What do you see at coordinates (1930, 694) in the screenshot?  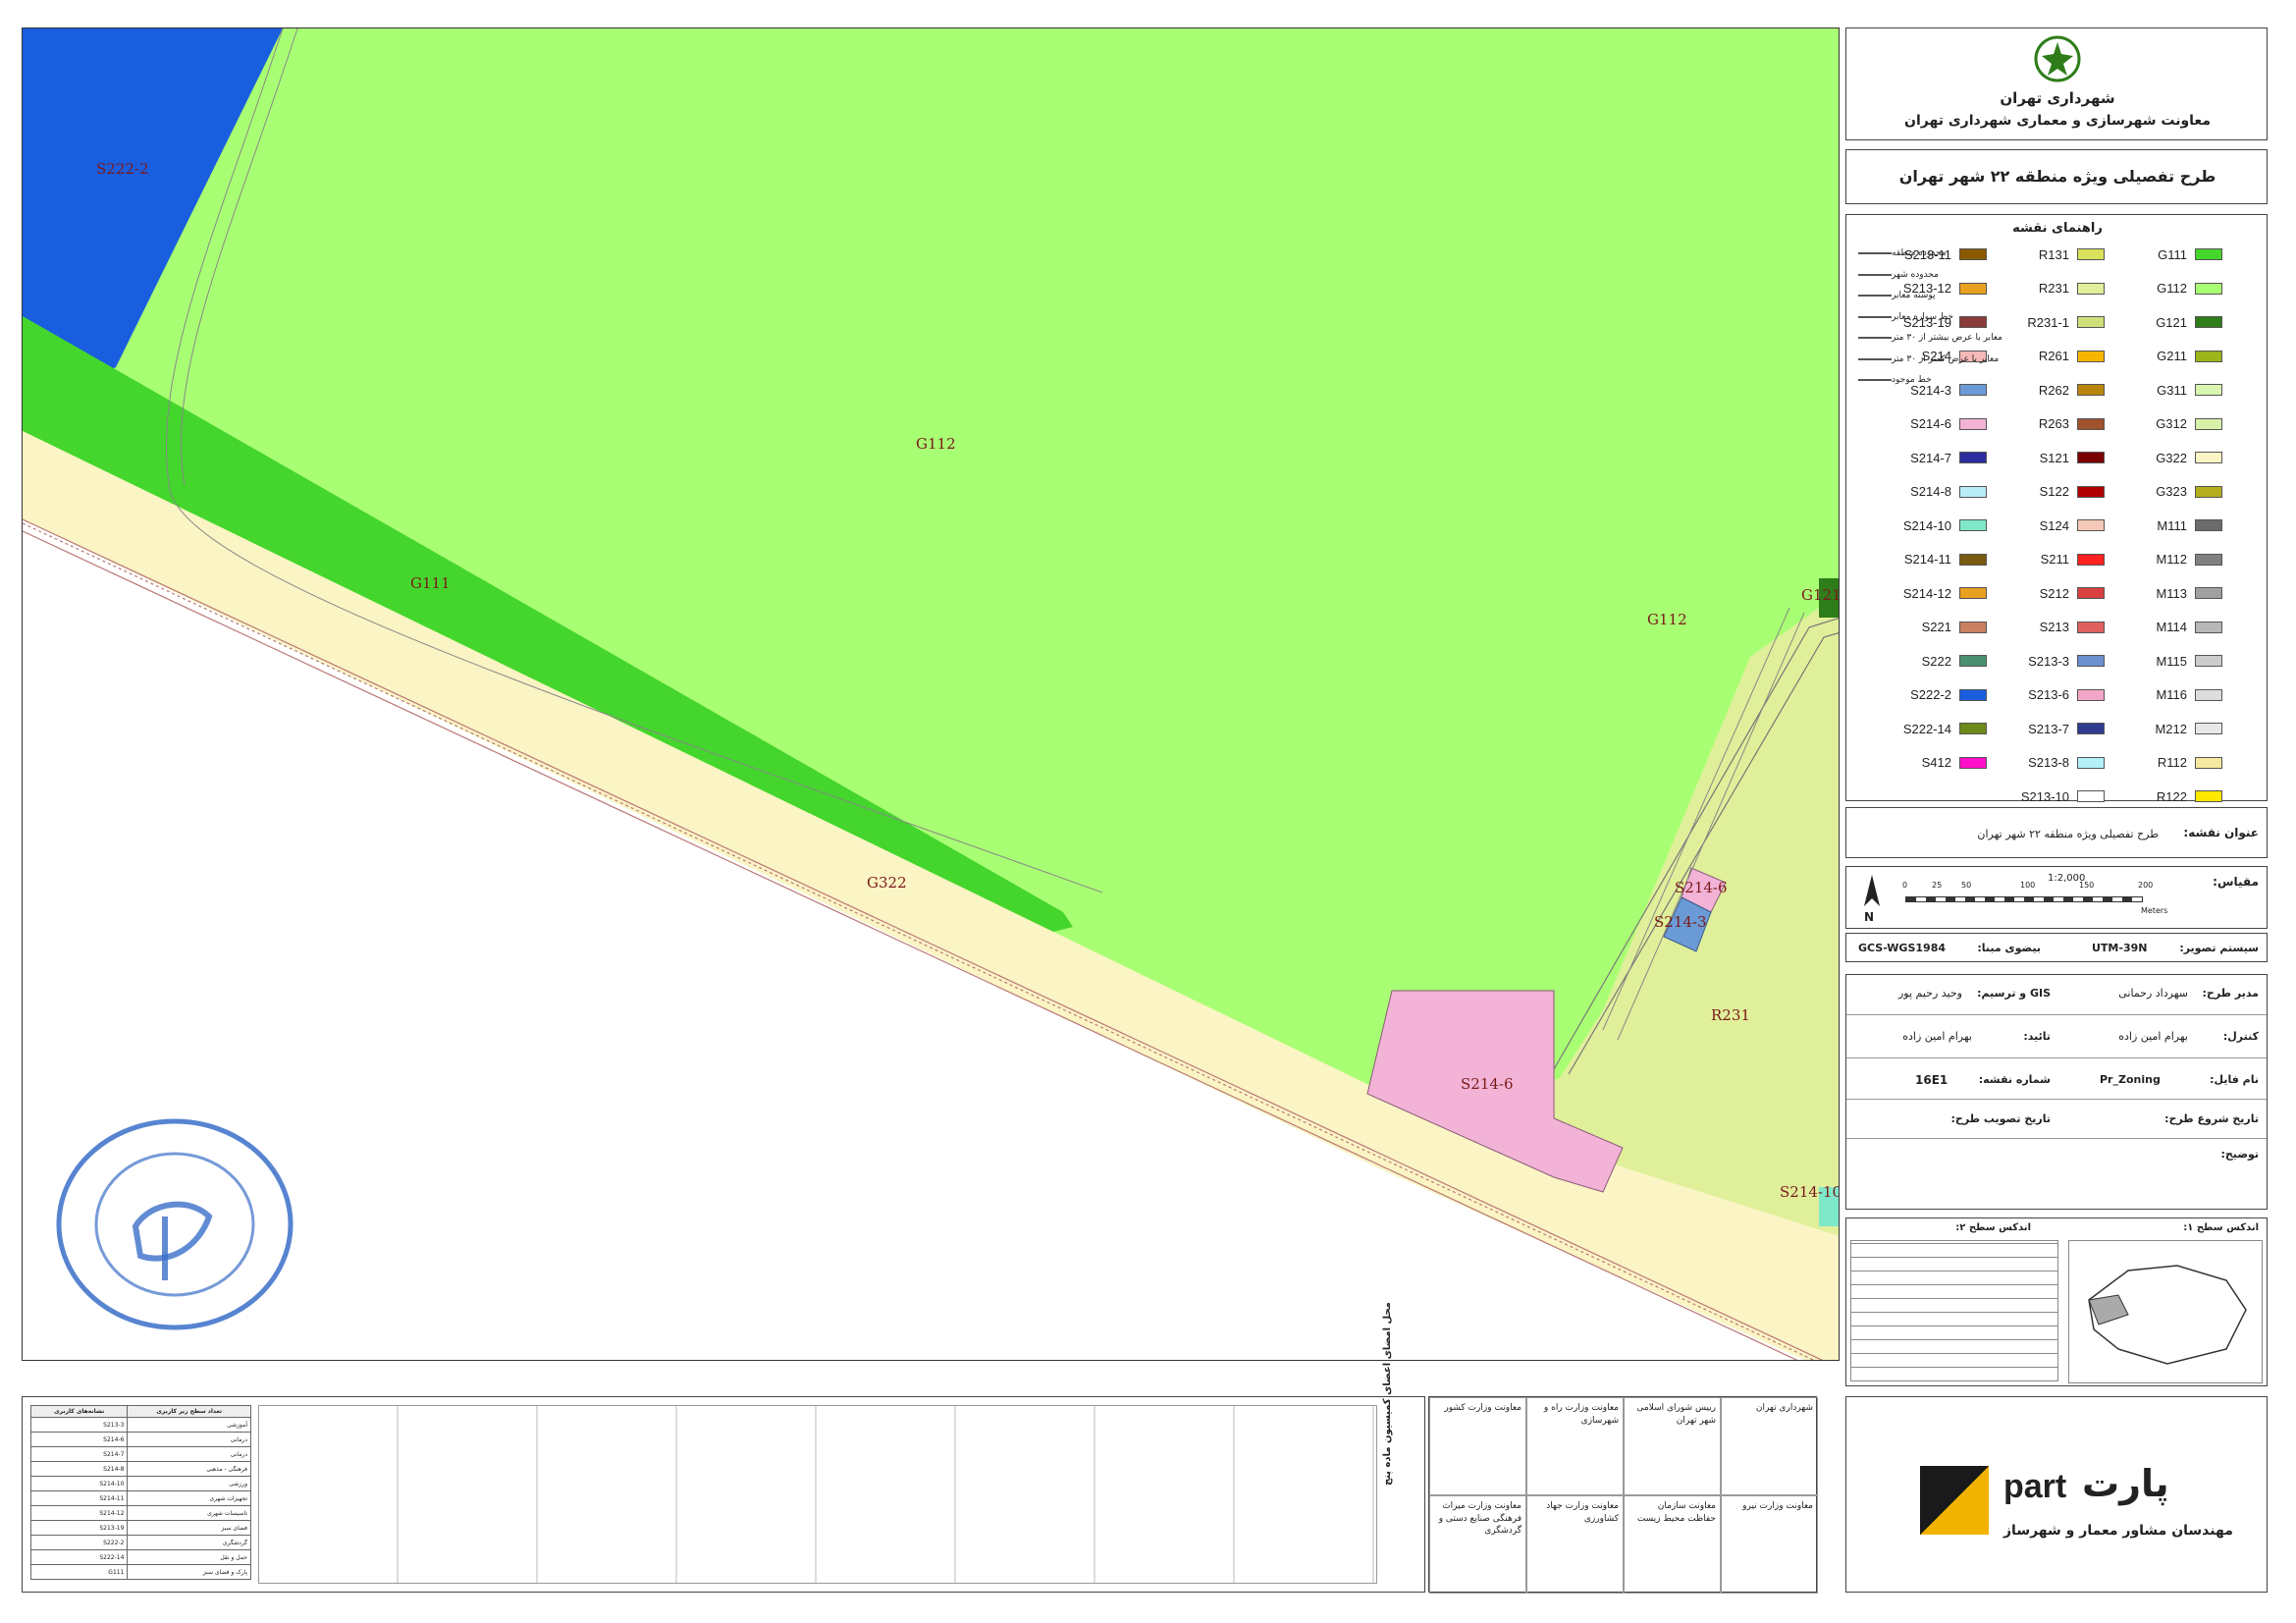 I see `legend-code: S222-2` at bounding box center [1930, 694].